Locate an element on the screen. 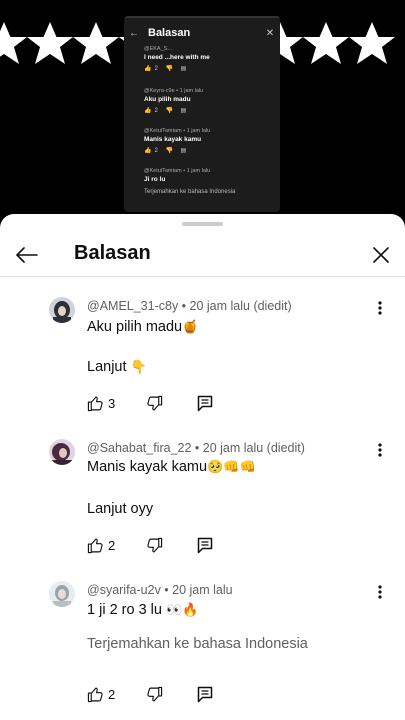  inner-header: ← Balasan ✕ is located at coordinates (202, 33).